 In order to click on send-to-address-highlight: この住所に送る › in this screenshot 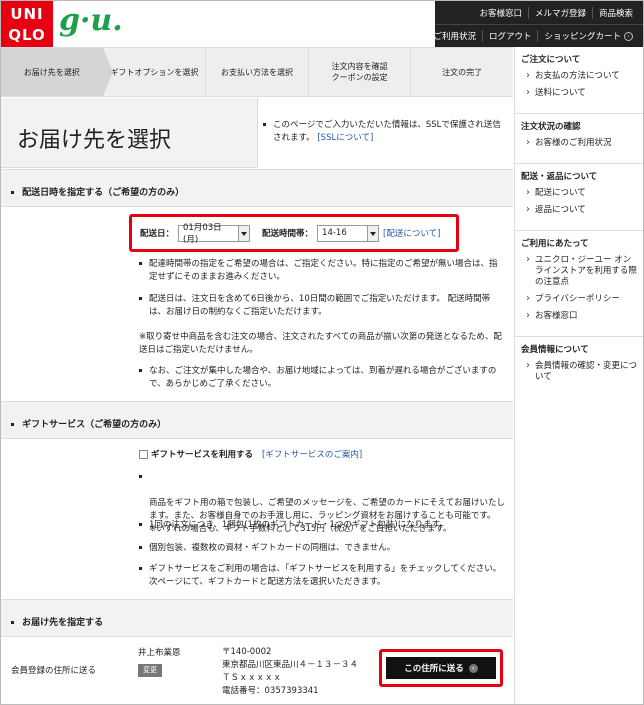, I will do `click(441, 668)`.